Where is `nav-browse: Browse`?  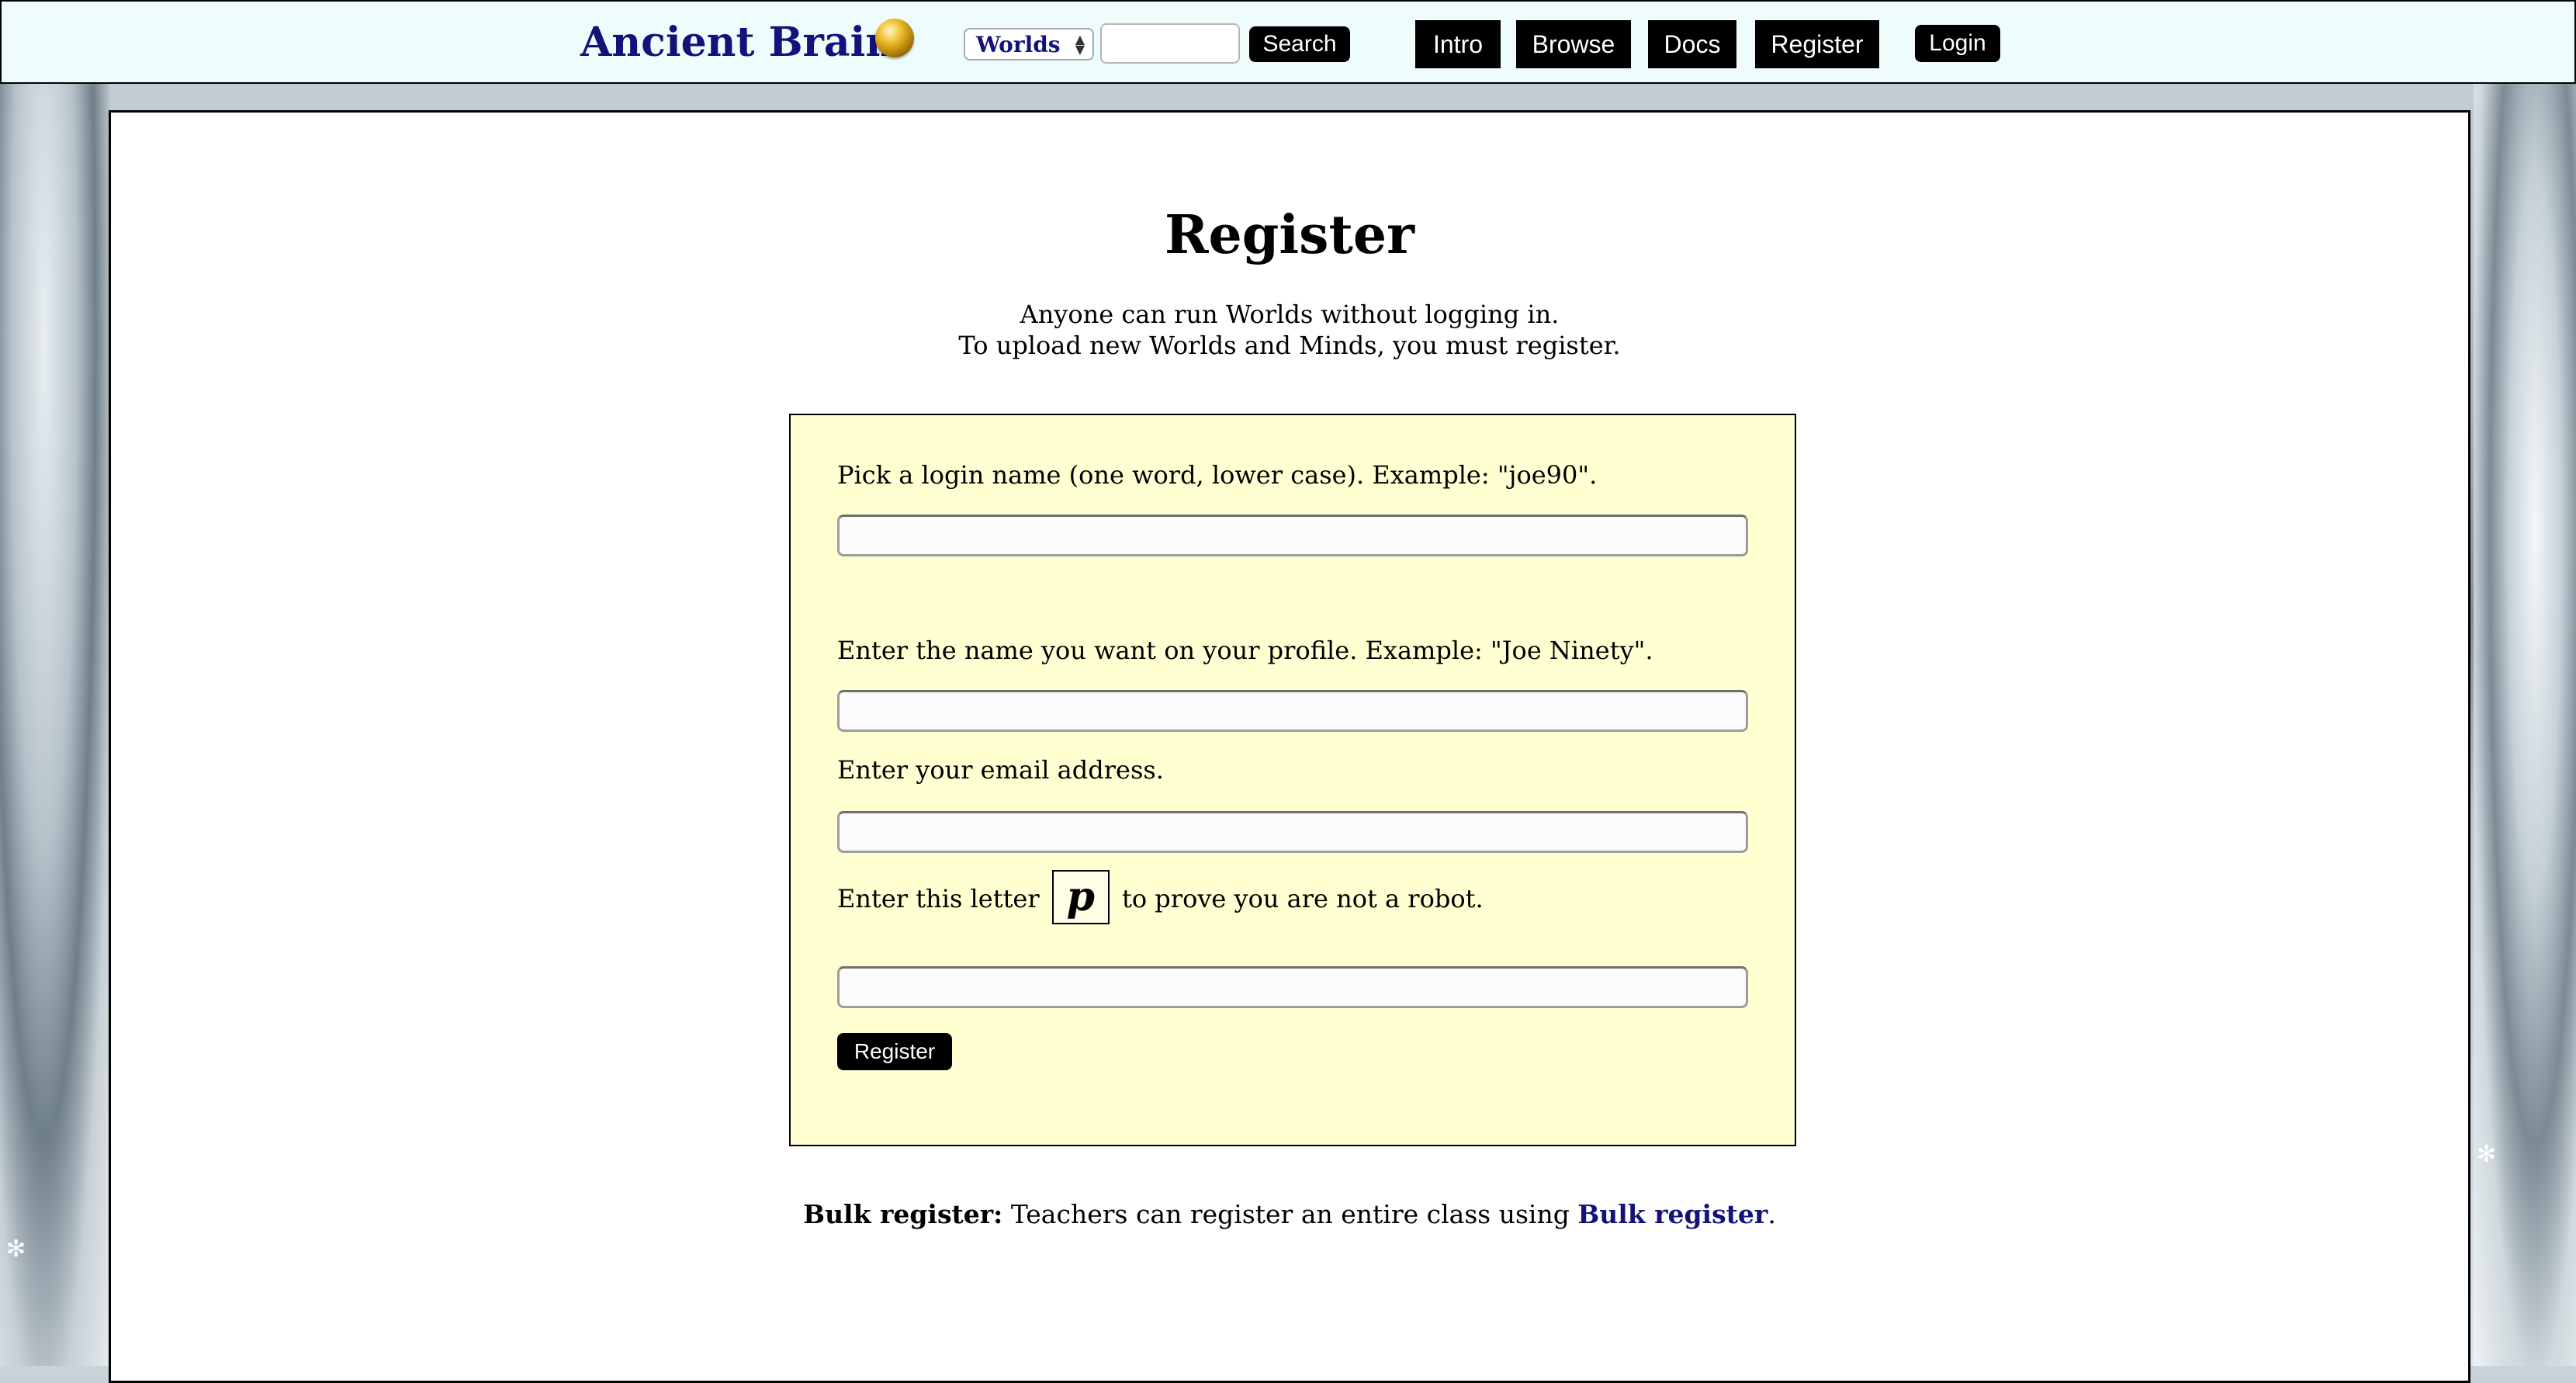 nav-browse: Browse is located at coordinates (1573, 44).